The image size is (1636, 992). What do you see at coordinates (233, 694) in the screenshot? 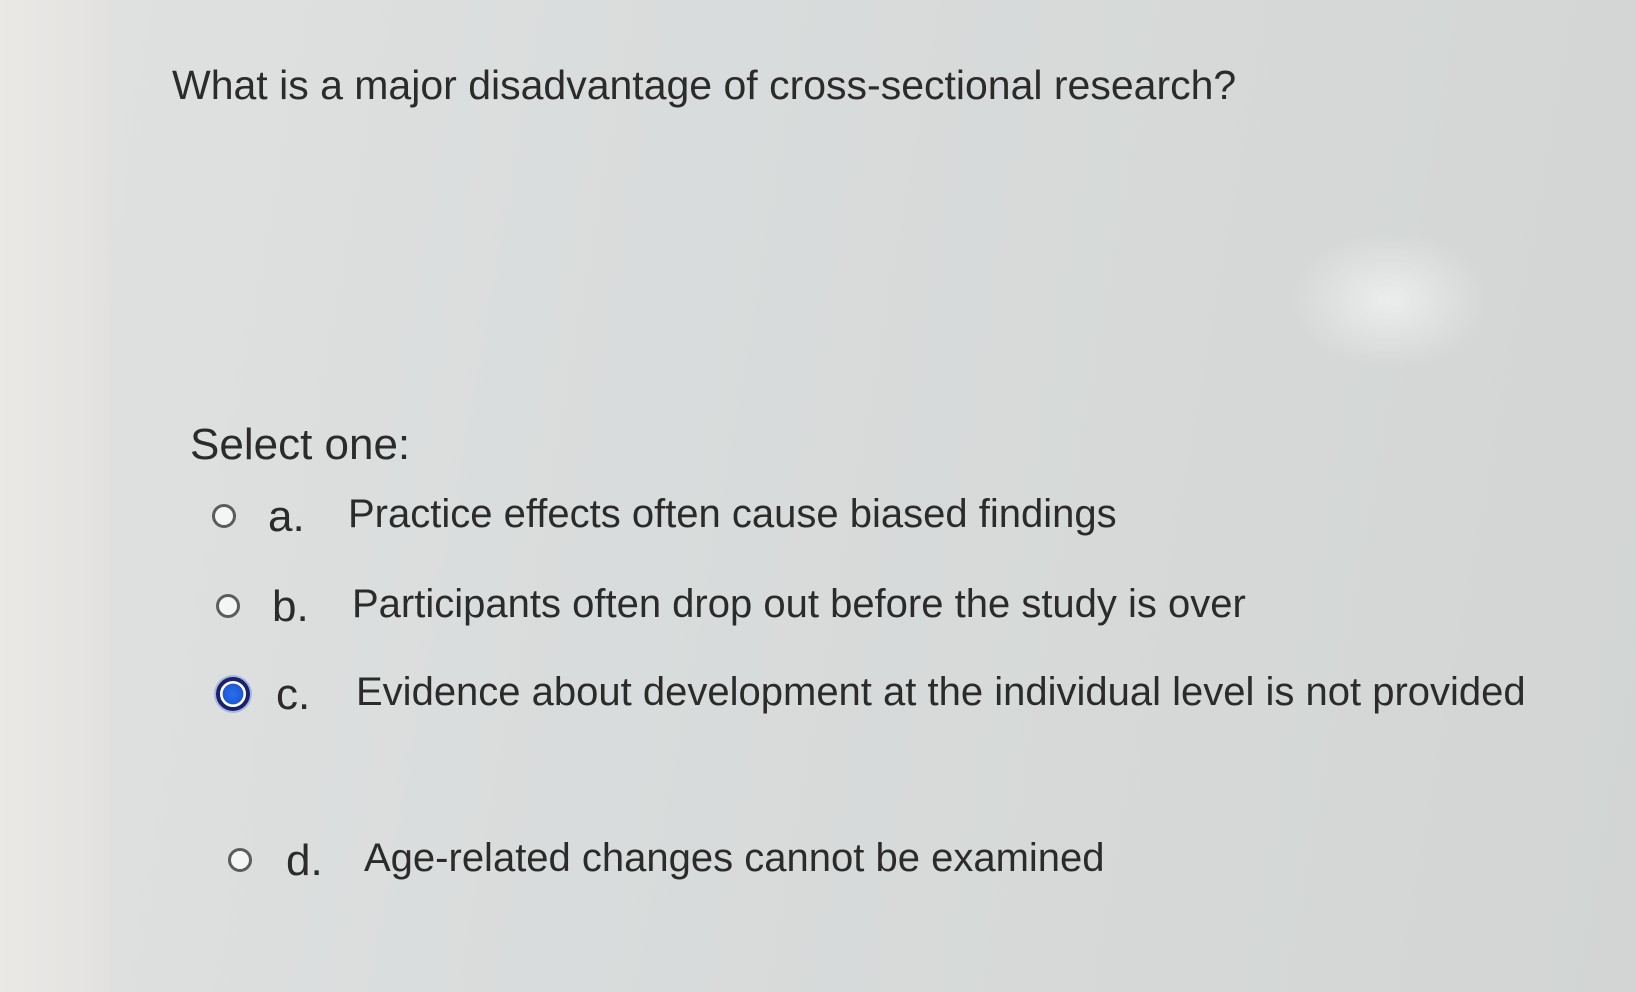
I see `radio-button-c-selected` at bounding box center [233, 694].